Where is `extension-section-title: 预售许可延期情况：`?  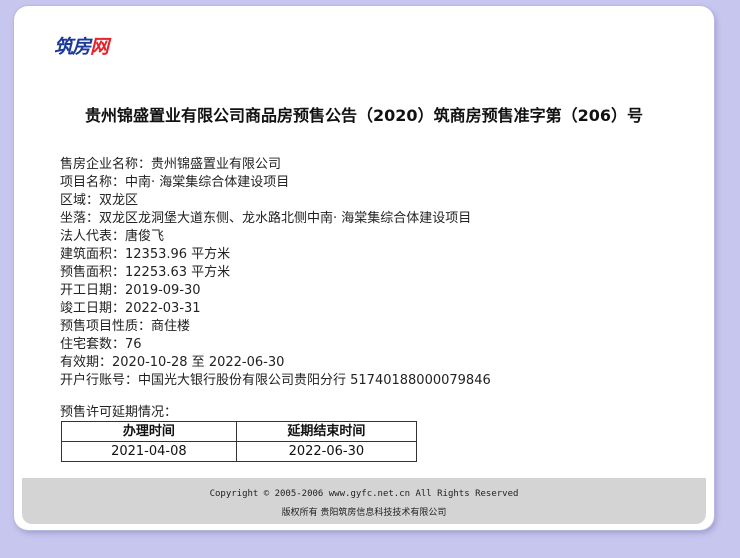 extension-section-title: 预售许可延期情况： is located at coordinates (119, 412).